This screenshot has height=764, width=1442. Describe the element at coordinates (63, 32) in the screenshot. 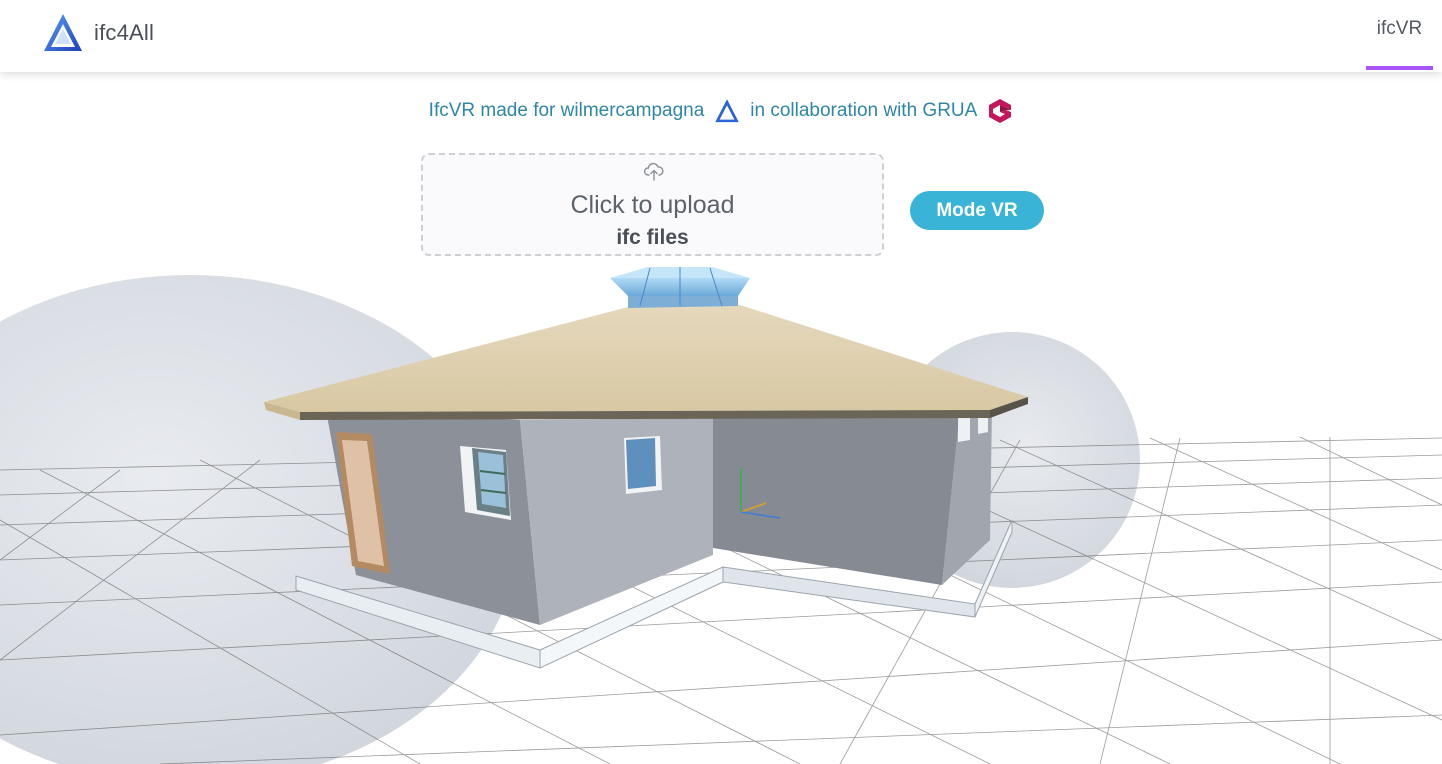

I see `ifc4all-logo-icon` at that location.